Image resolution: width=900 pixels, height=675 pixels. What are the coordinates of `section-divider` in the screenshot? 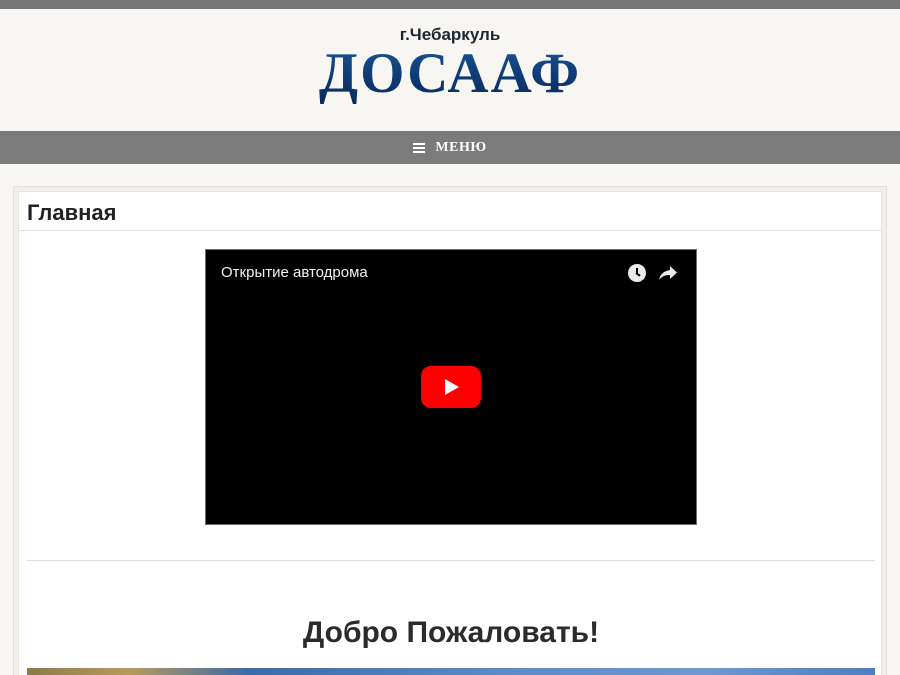 It's located at (451, 560).